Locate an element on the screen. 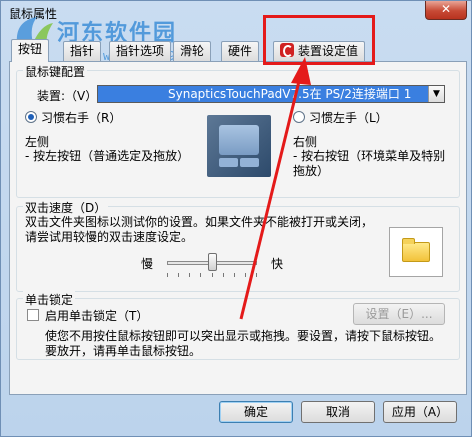 This screenshot has height=437, width=472. fast-label: 快 is located at coordinates (277, 264).